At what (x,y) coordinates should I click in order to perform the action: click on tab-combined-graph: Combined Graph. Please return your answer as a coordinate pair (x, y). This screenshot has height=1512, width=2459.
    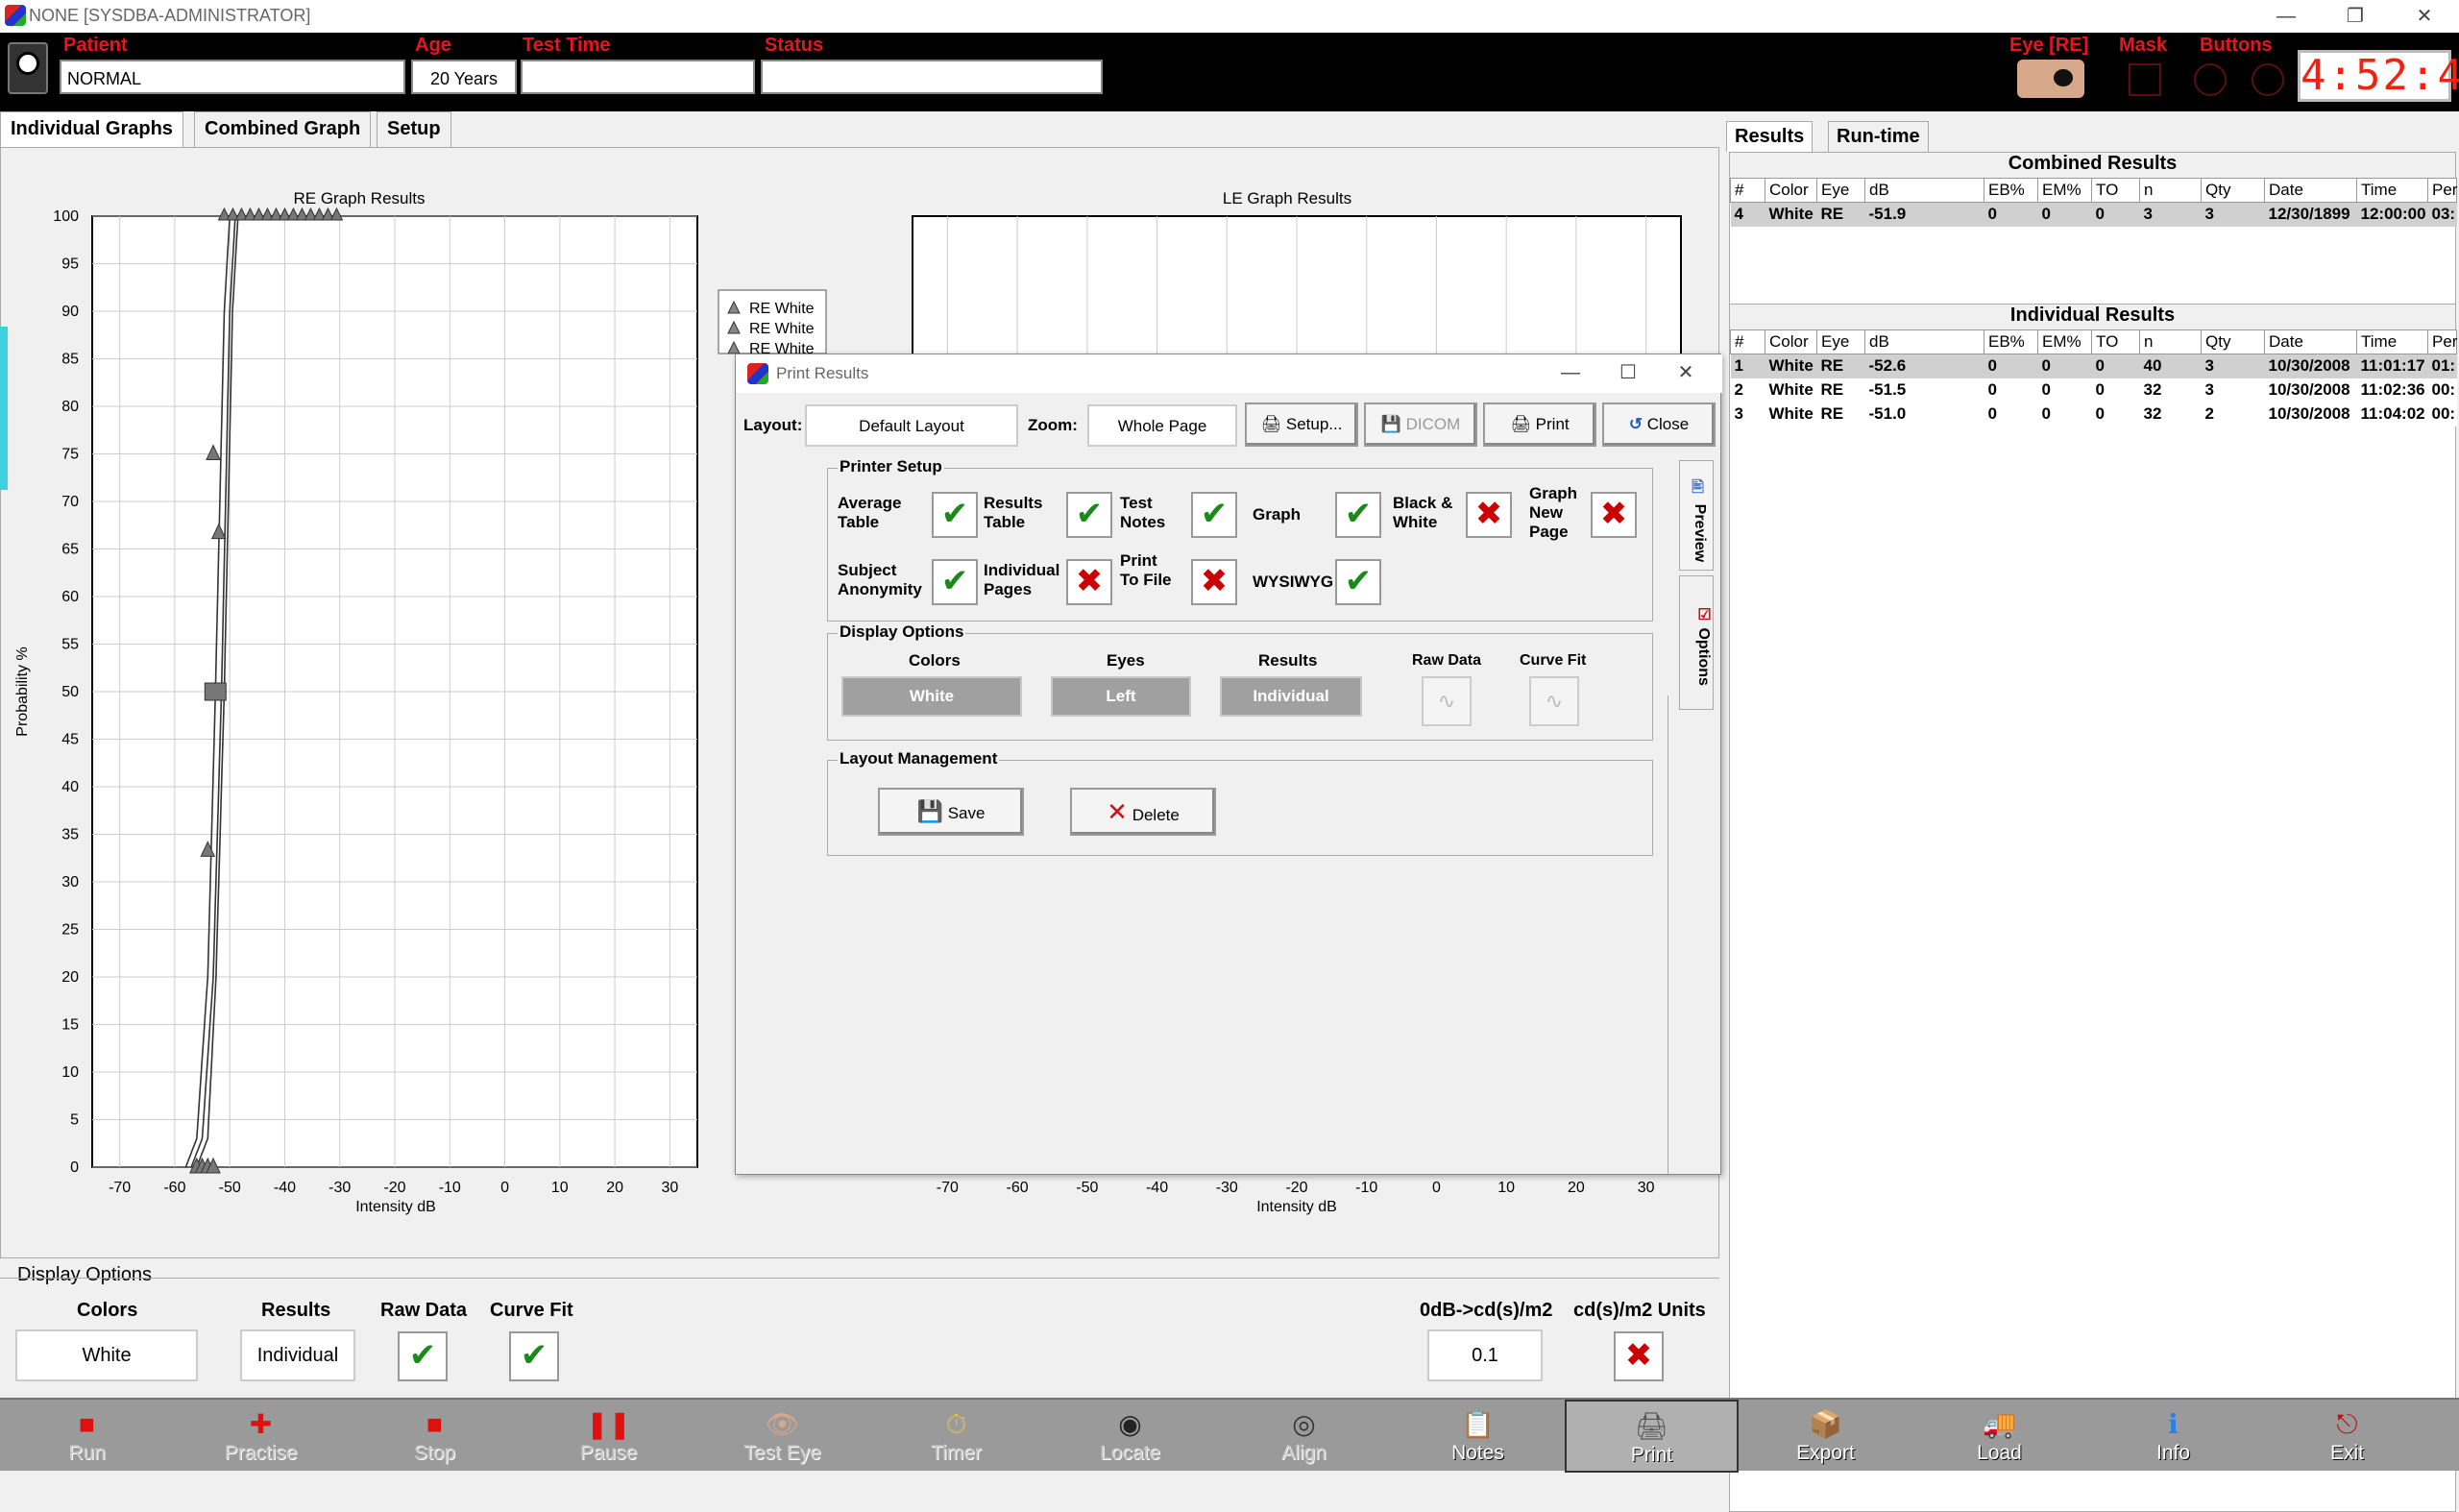
    Looking at the image, I should click on (283, 129).